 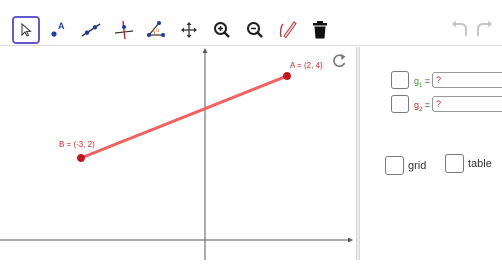 I want to click on zoom-out-tool-button, so click(x=255, y=30).